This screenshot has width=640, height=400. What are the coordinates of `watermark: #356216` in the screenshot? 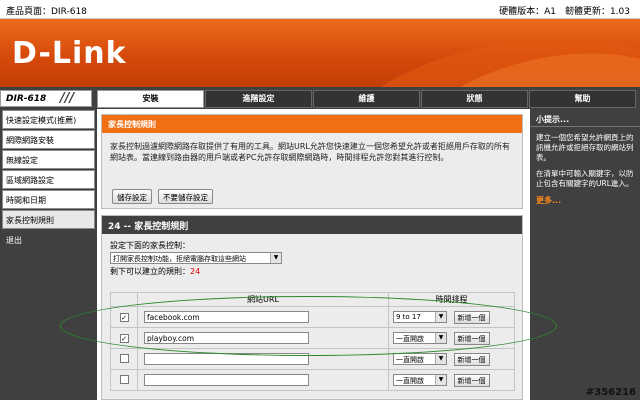 It's located at (610, 392).